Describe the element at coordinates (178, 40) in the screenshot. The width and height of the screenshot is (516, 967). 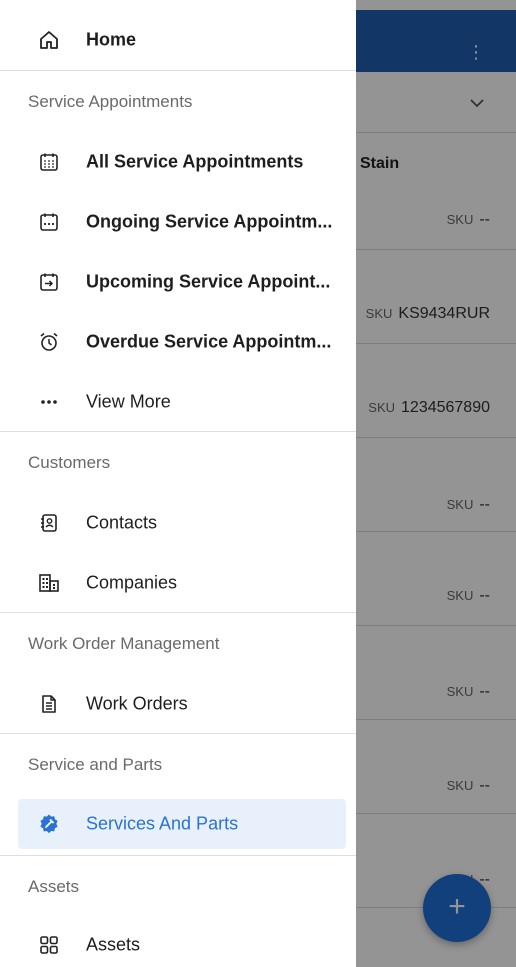
I see `drawer-item-home: Home` at that location.